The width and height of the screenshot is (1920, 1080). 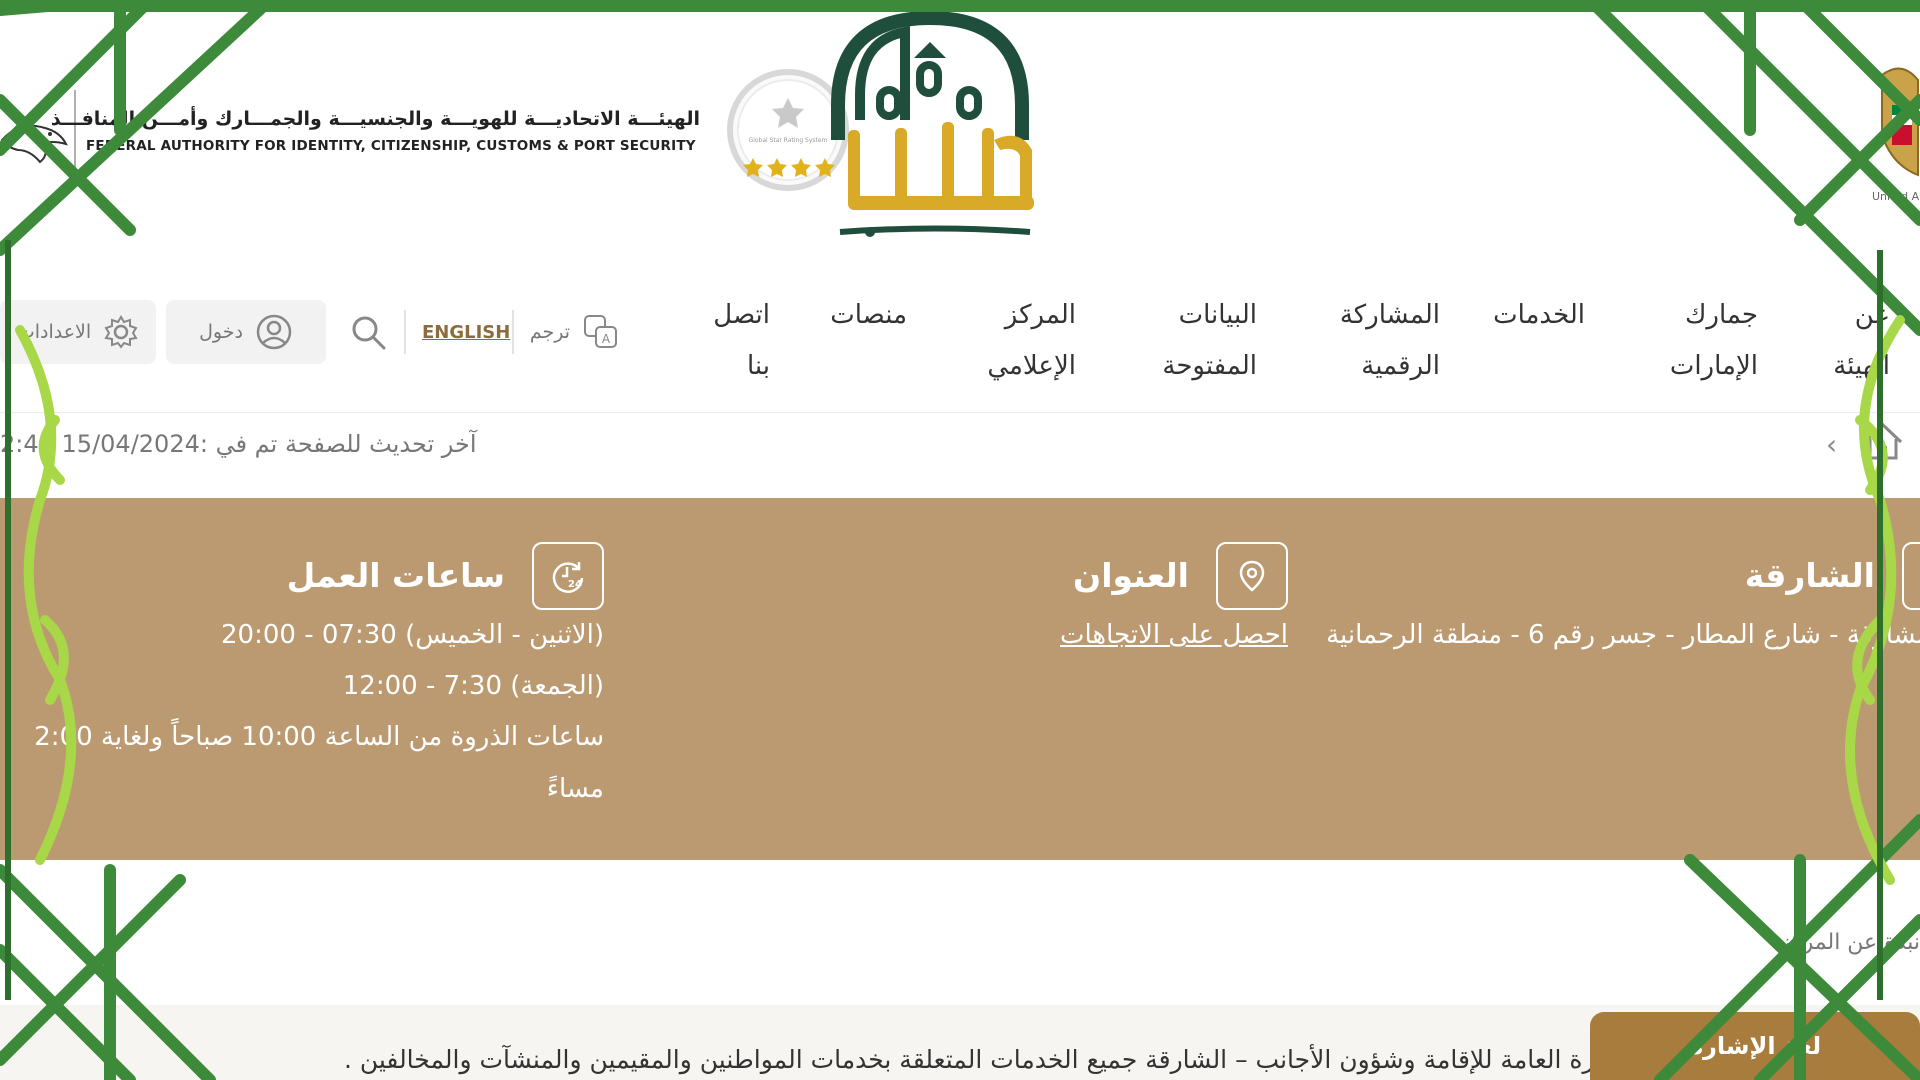 What do you see at coordinates (1809, 575) in the screenshot?
I see `center-name: الشارقة` at bounding box center [1809, 575].